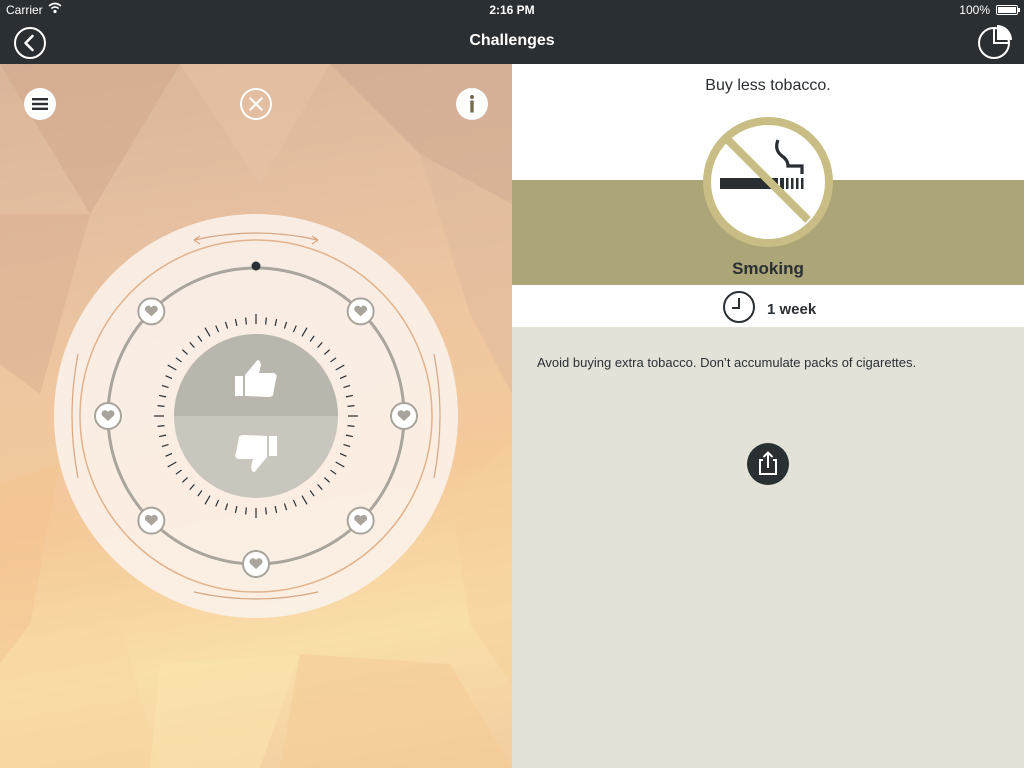 This screenshot has height=768, width=1024. I want to click on no-smoking-icon, so click(768, 182).